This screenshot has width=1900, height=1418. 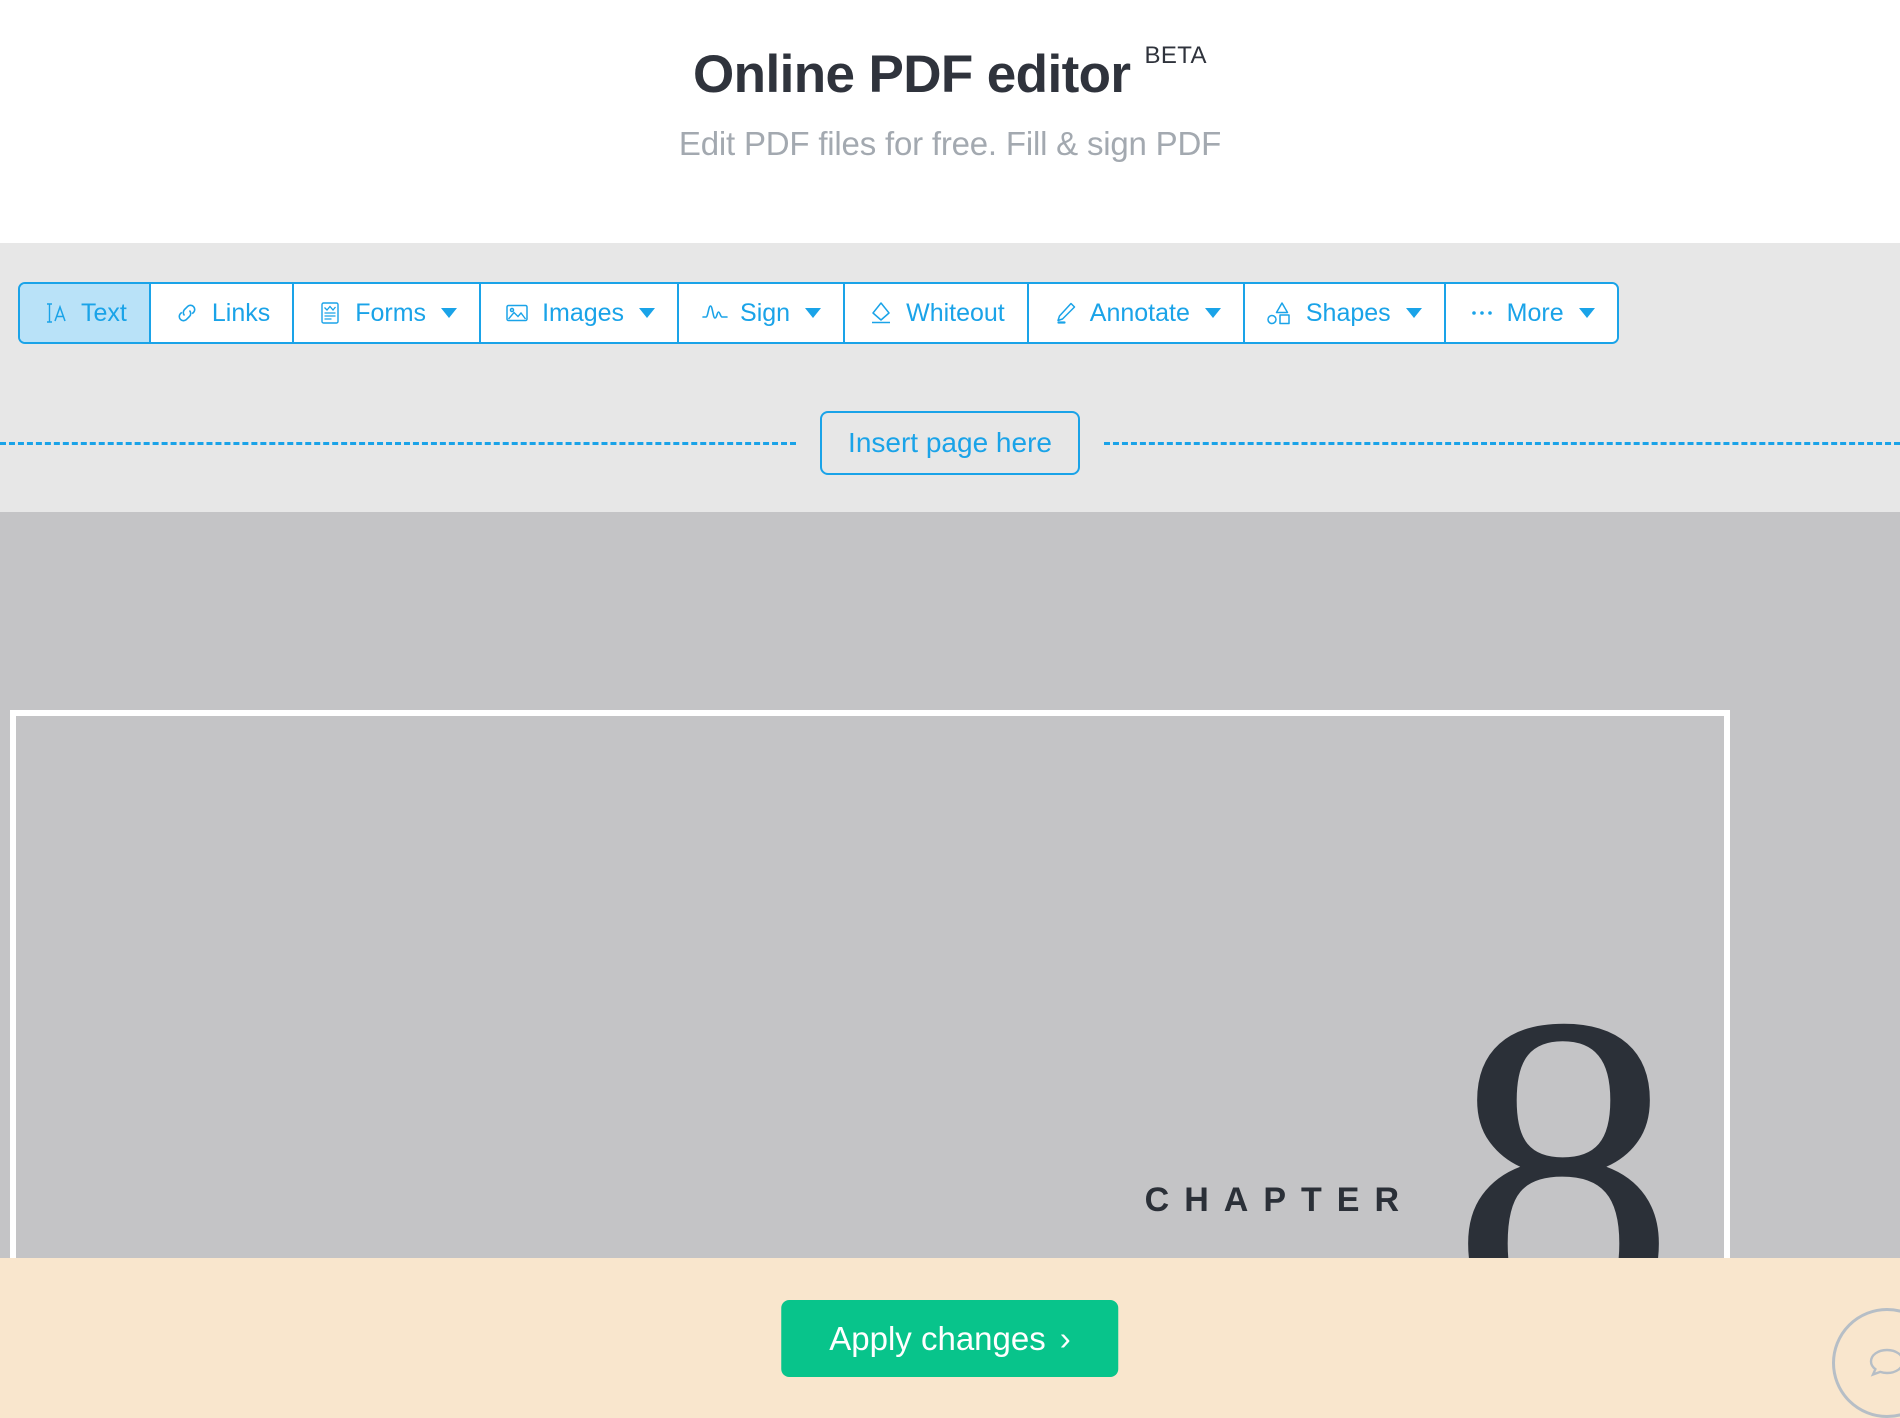 I want to click on shapes-icon, so click(x=1281, y=313).